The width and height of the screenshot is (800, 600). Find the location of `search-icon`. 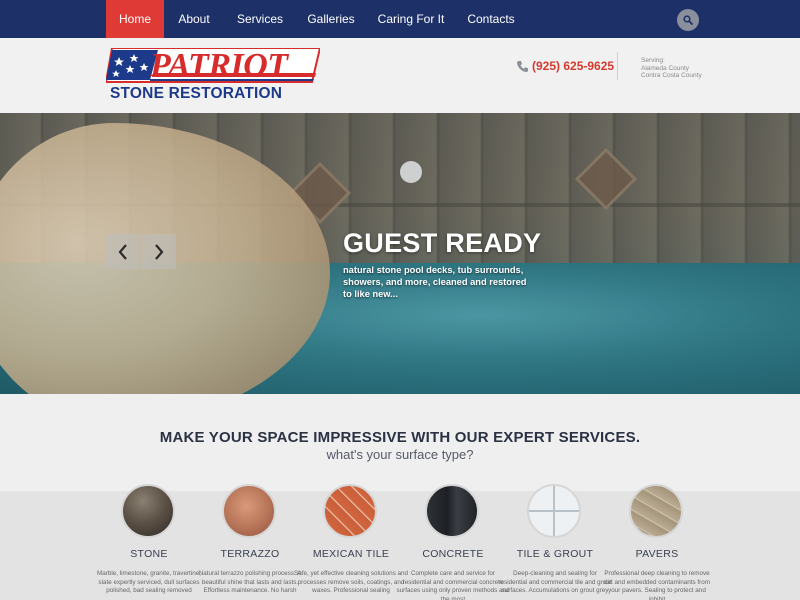

search-icon is located at coordinates (688, 20).